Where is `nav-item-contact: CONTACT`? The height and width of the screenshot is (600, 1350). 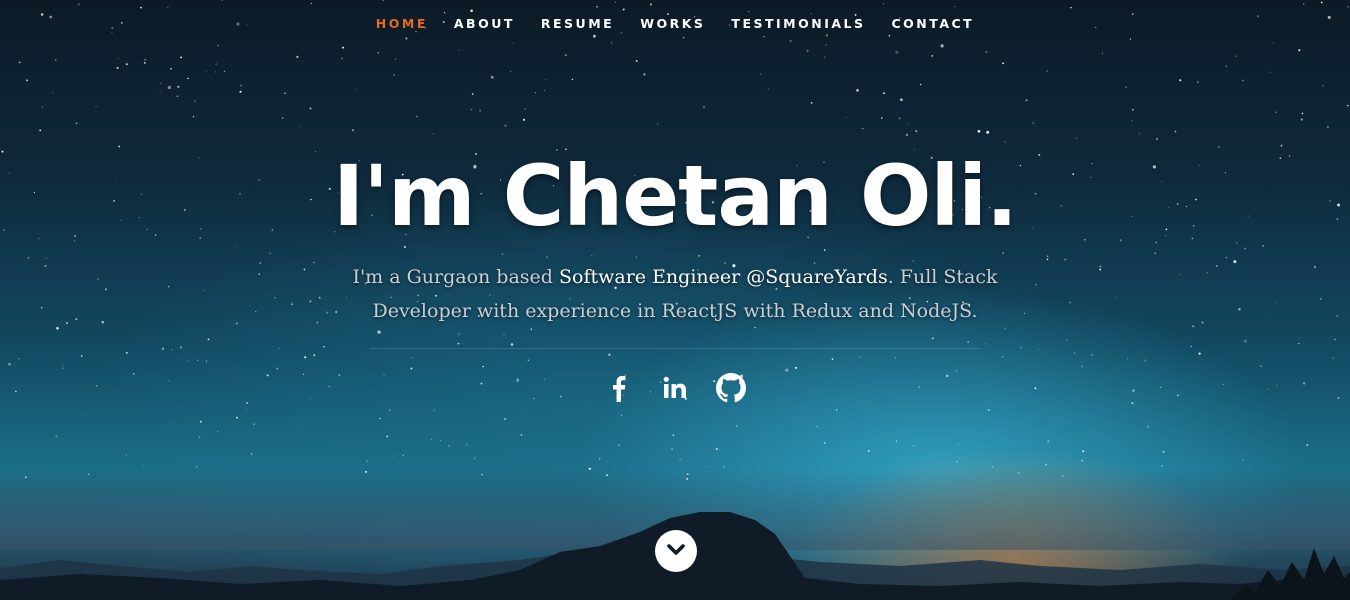
nav-item-contact: CONTACT is located at coordinates (933, 23).